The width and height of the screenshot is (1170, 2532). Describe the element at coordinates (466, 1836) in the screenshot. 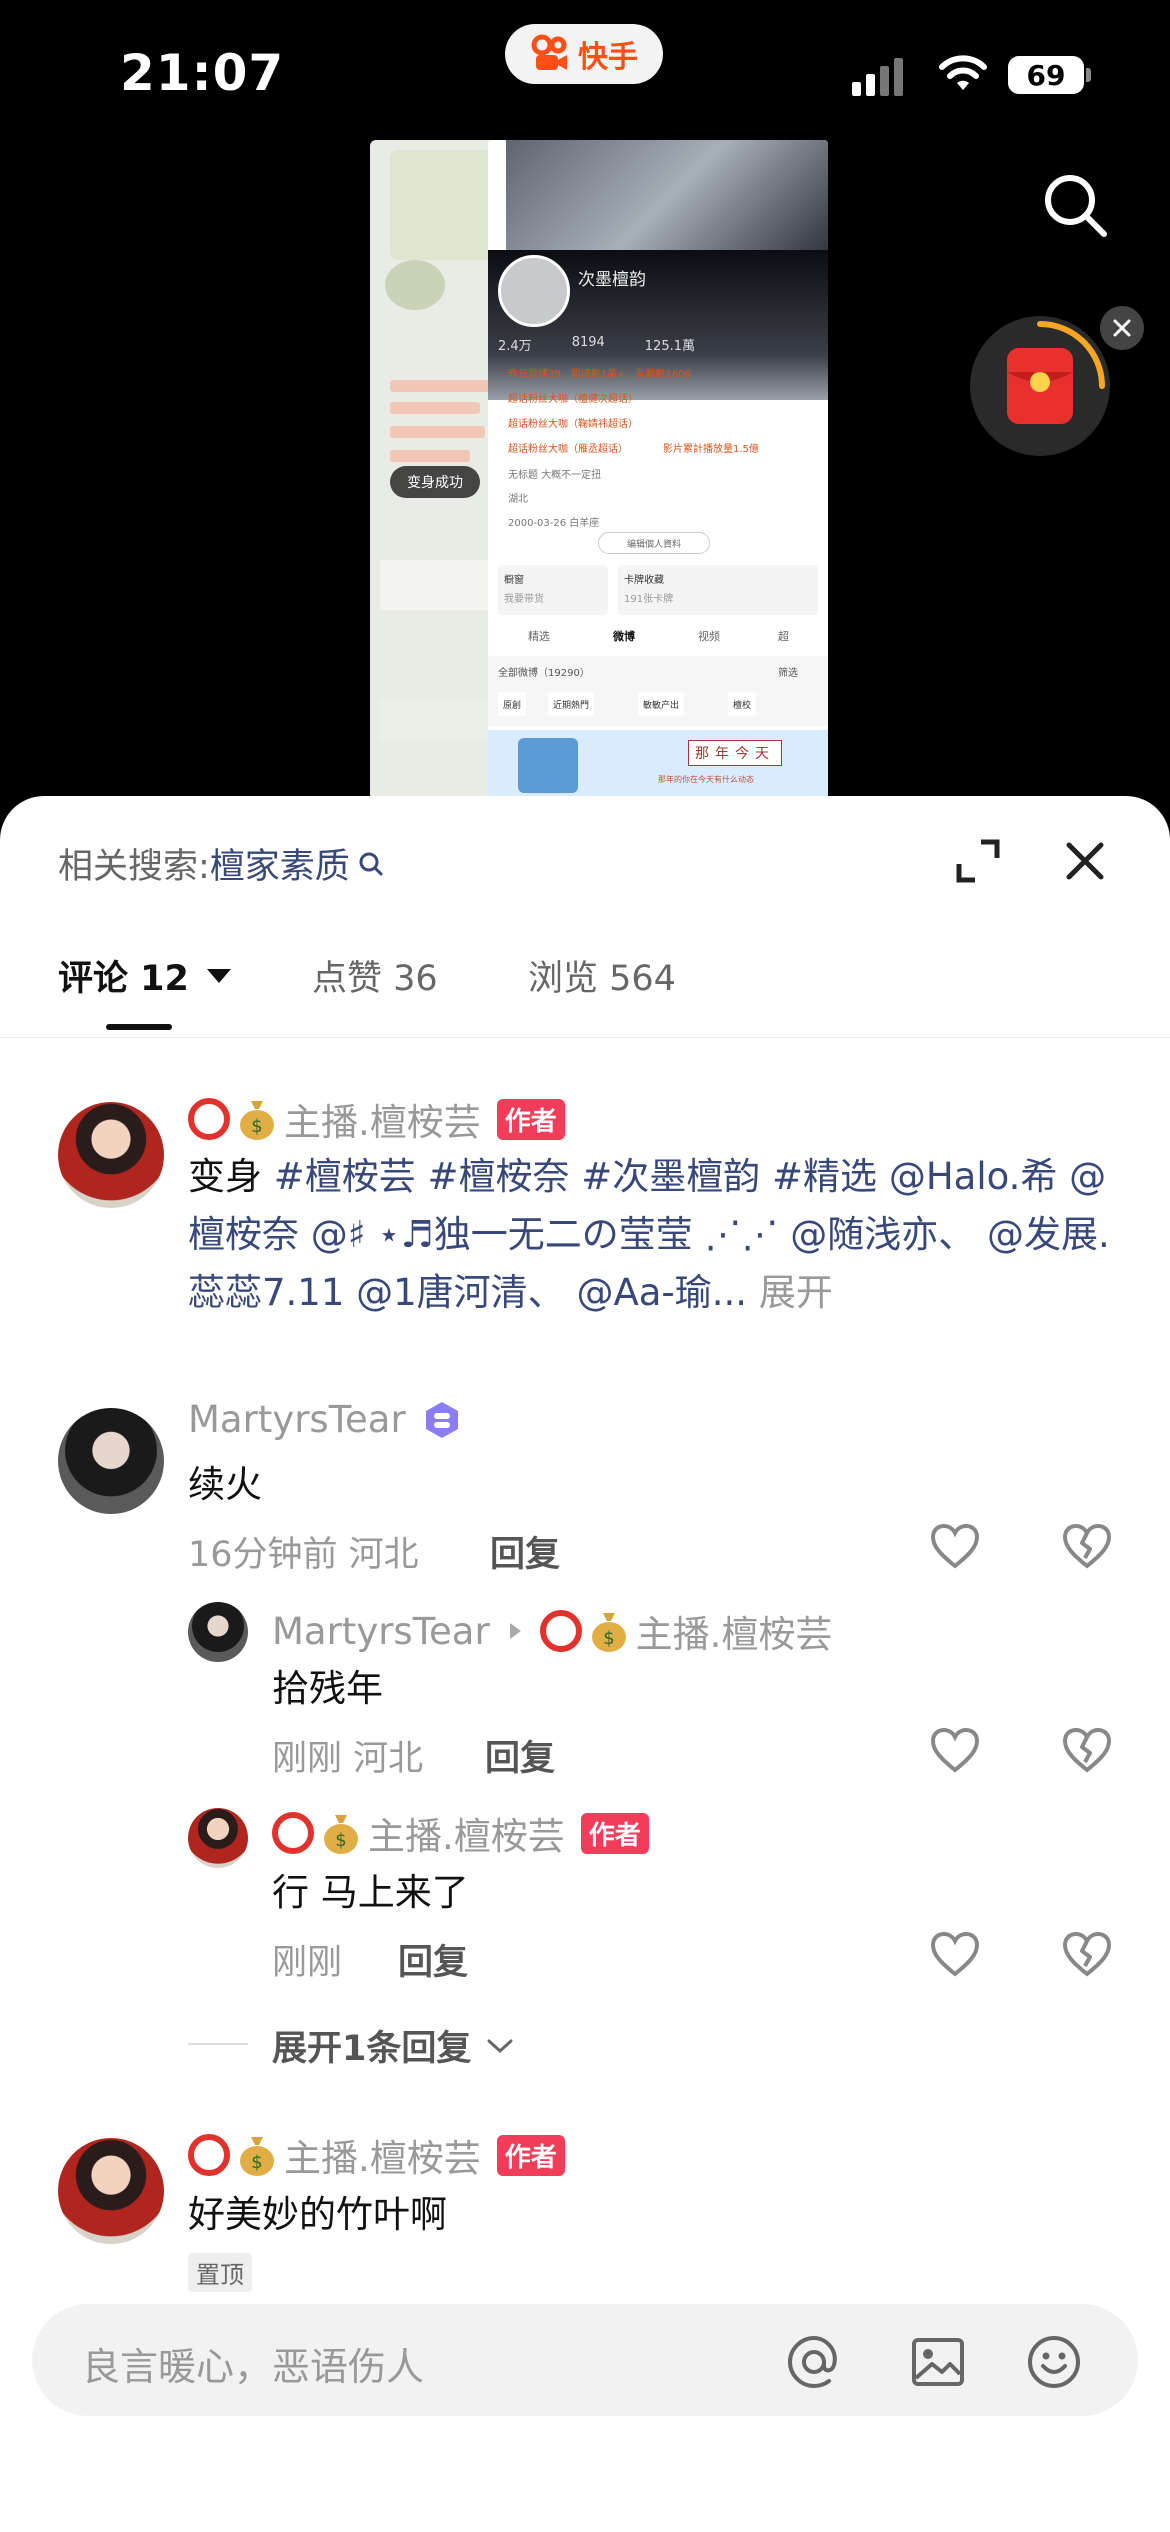

I see `reply-author-name: 主播.檀桉芸` at that location.